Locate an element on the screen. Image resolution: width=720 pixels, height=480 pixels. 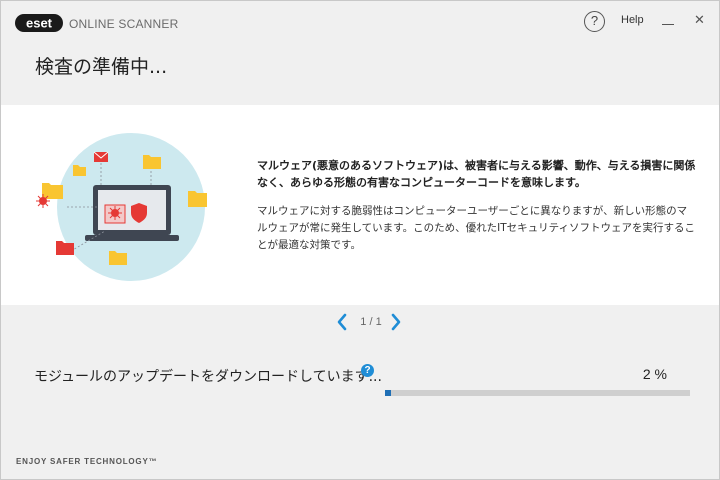
pagination: 1 / 1 is located at coordinates (371, 322).